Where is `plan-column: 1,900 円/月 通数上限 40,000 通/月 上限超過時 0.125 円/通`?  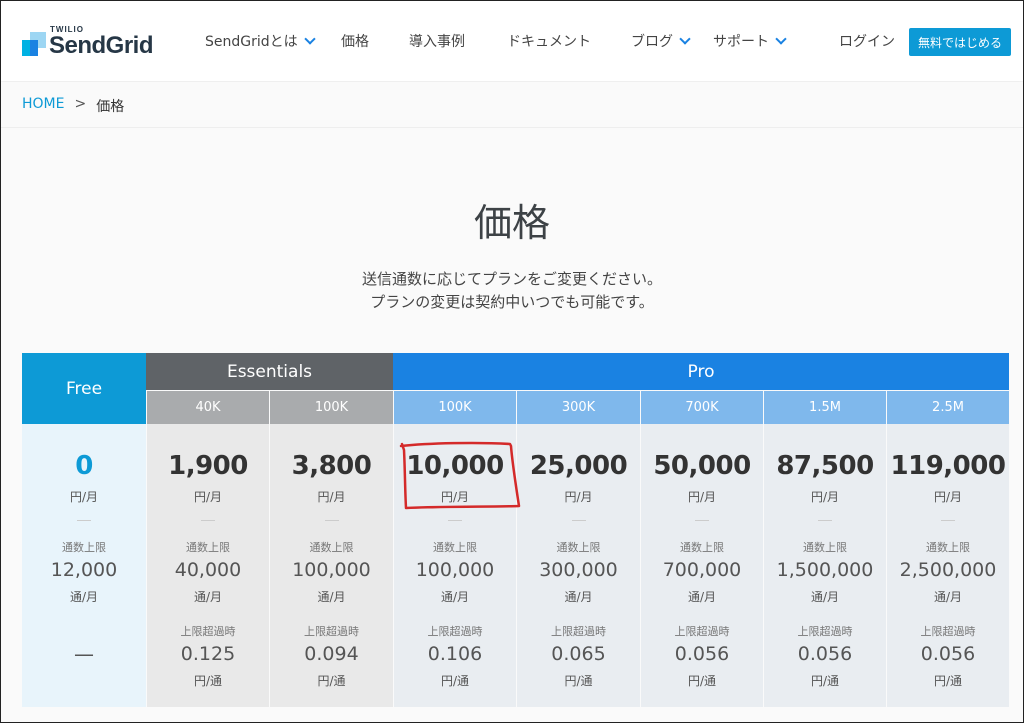
plan-column: 1,900 円/月 通数上限 40,000 通/月 上限超過時 0.125 円/通 is located at coordinates (208, 565).